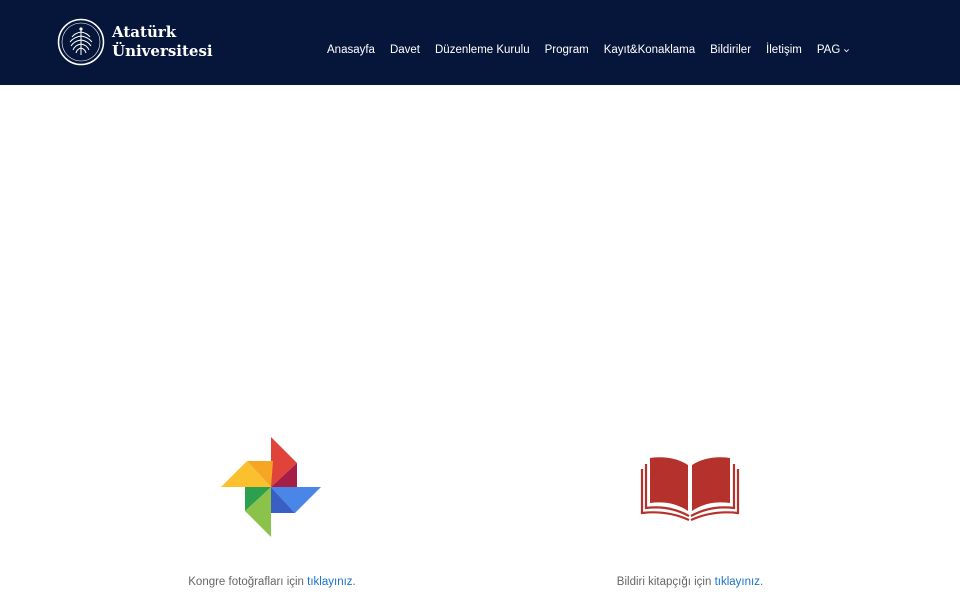 This screenshot has width=960, height=600. Describe the element at coordinates (351, 50) in the screenshot. I see `nav-anasayfa: Anasayfa` at that location.